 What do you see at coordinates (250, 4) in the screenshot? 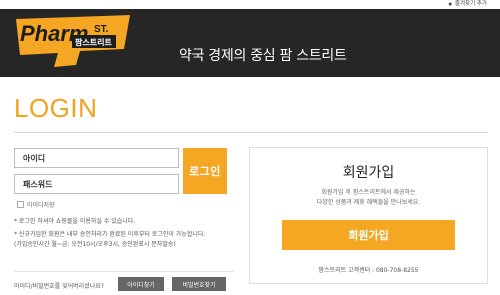
I see `top-strip: ★ 즐겨찾기 추가` at bounding box center [250, 4].